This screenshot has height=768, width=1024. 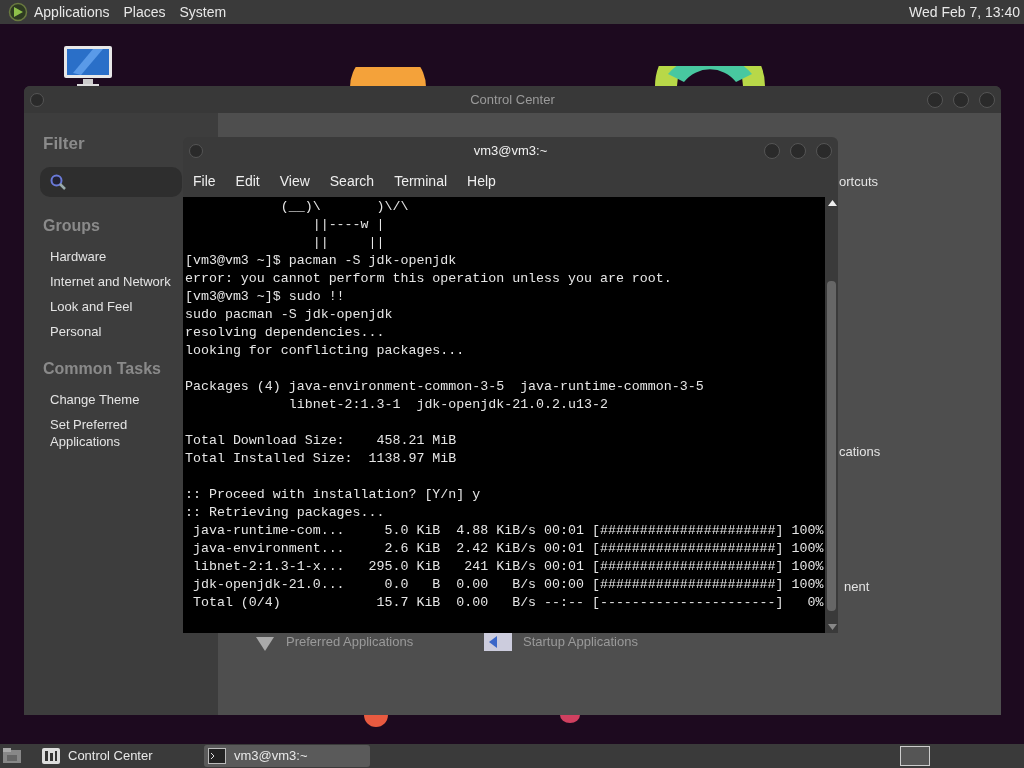 I want to click on panel-menu: Places, so click(x=144, y=12).